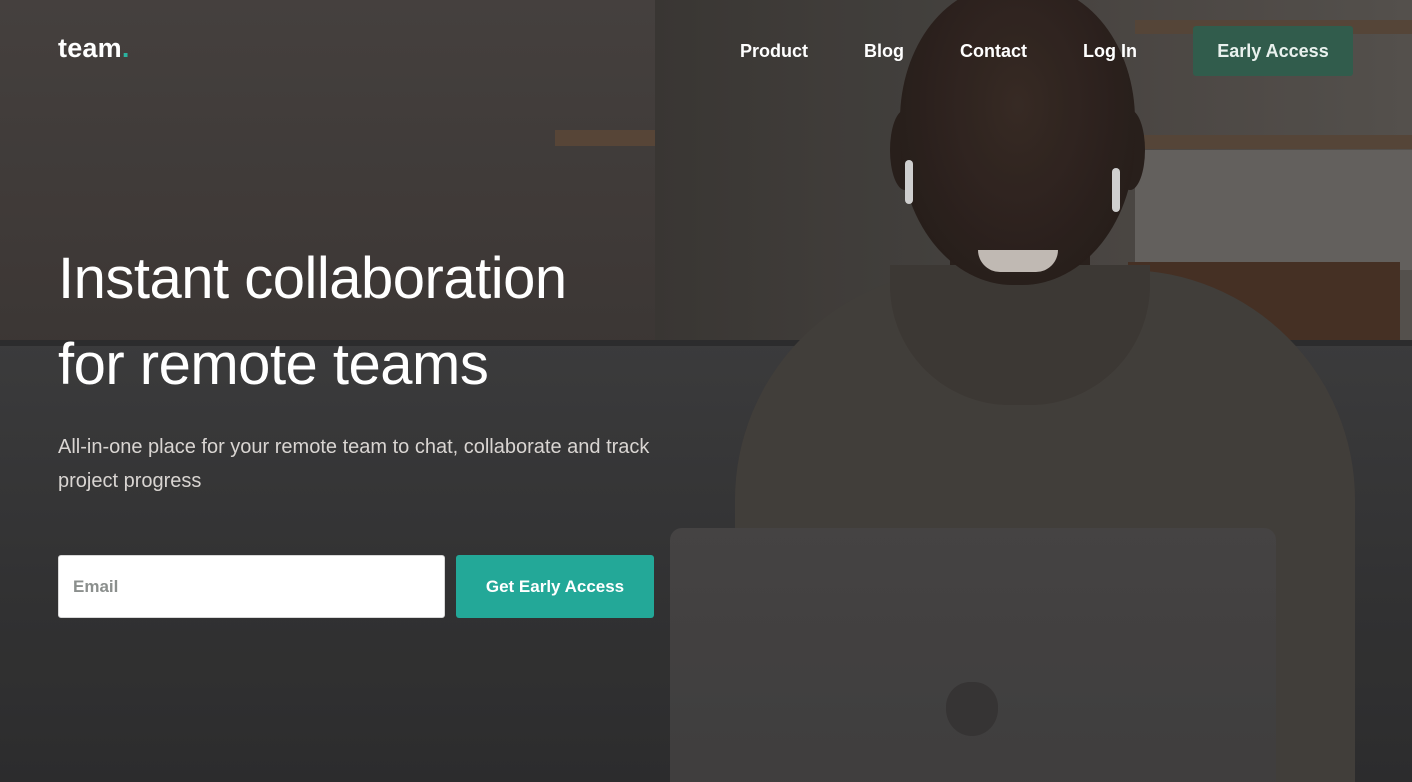 This screenshot has height=782, width=1412. Describe the element at coordinates (1273, 51) in the screenshot. I see `early-access-button: Early Access` at that location.